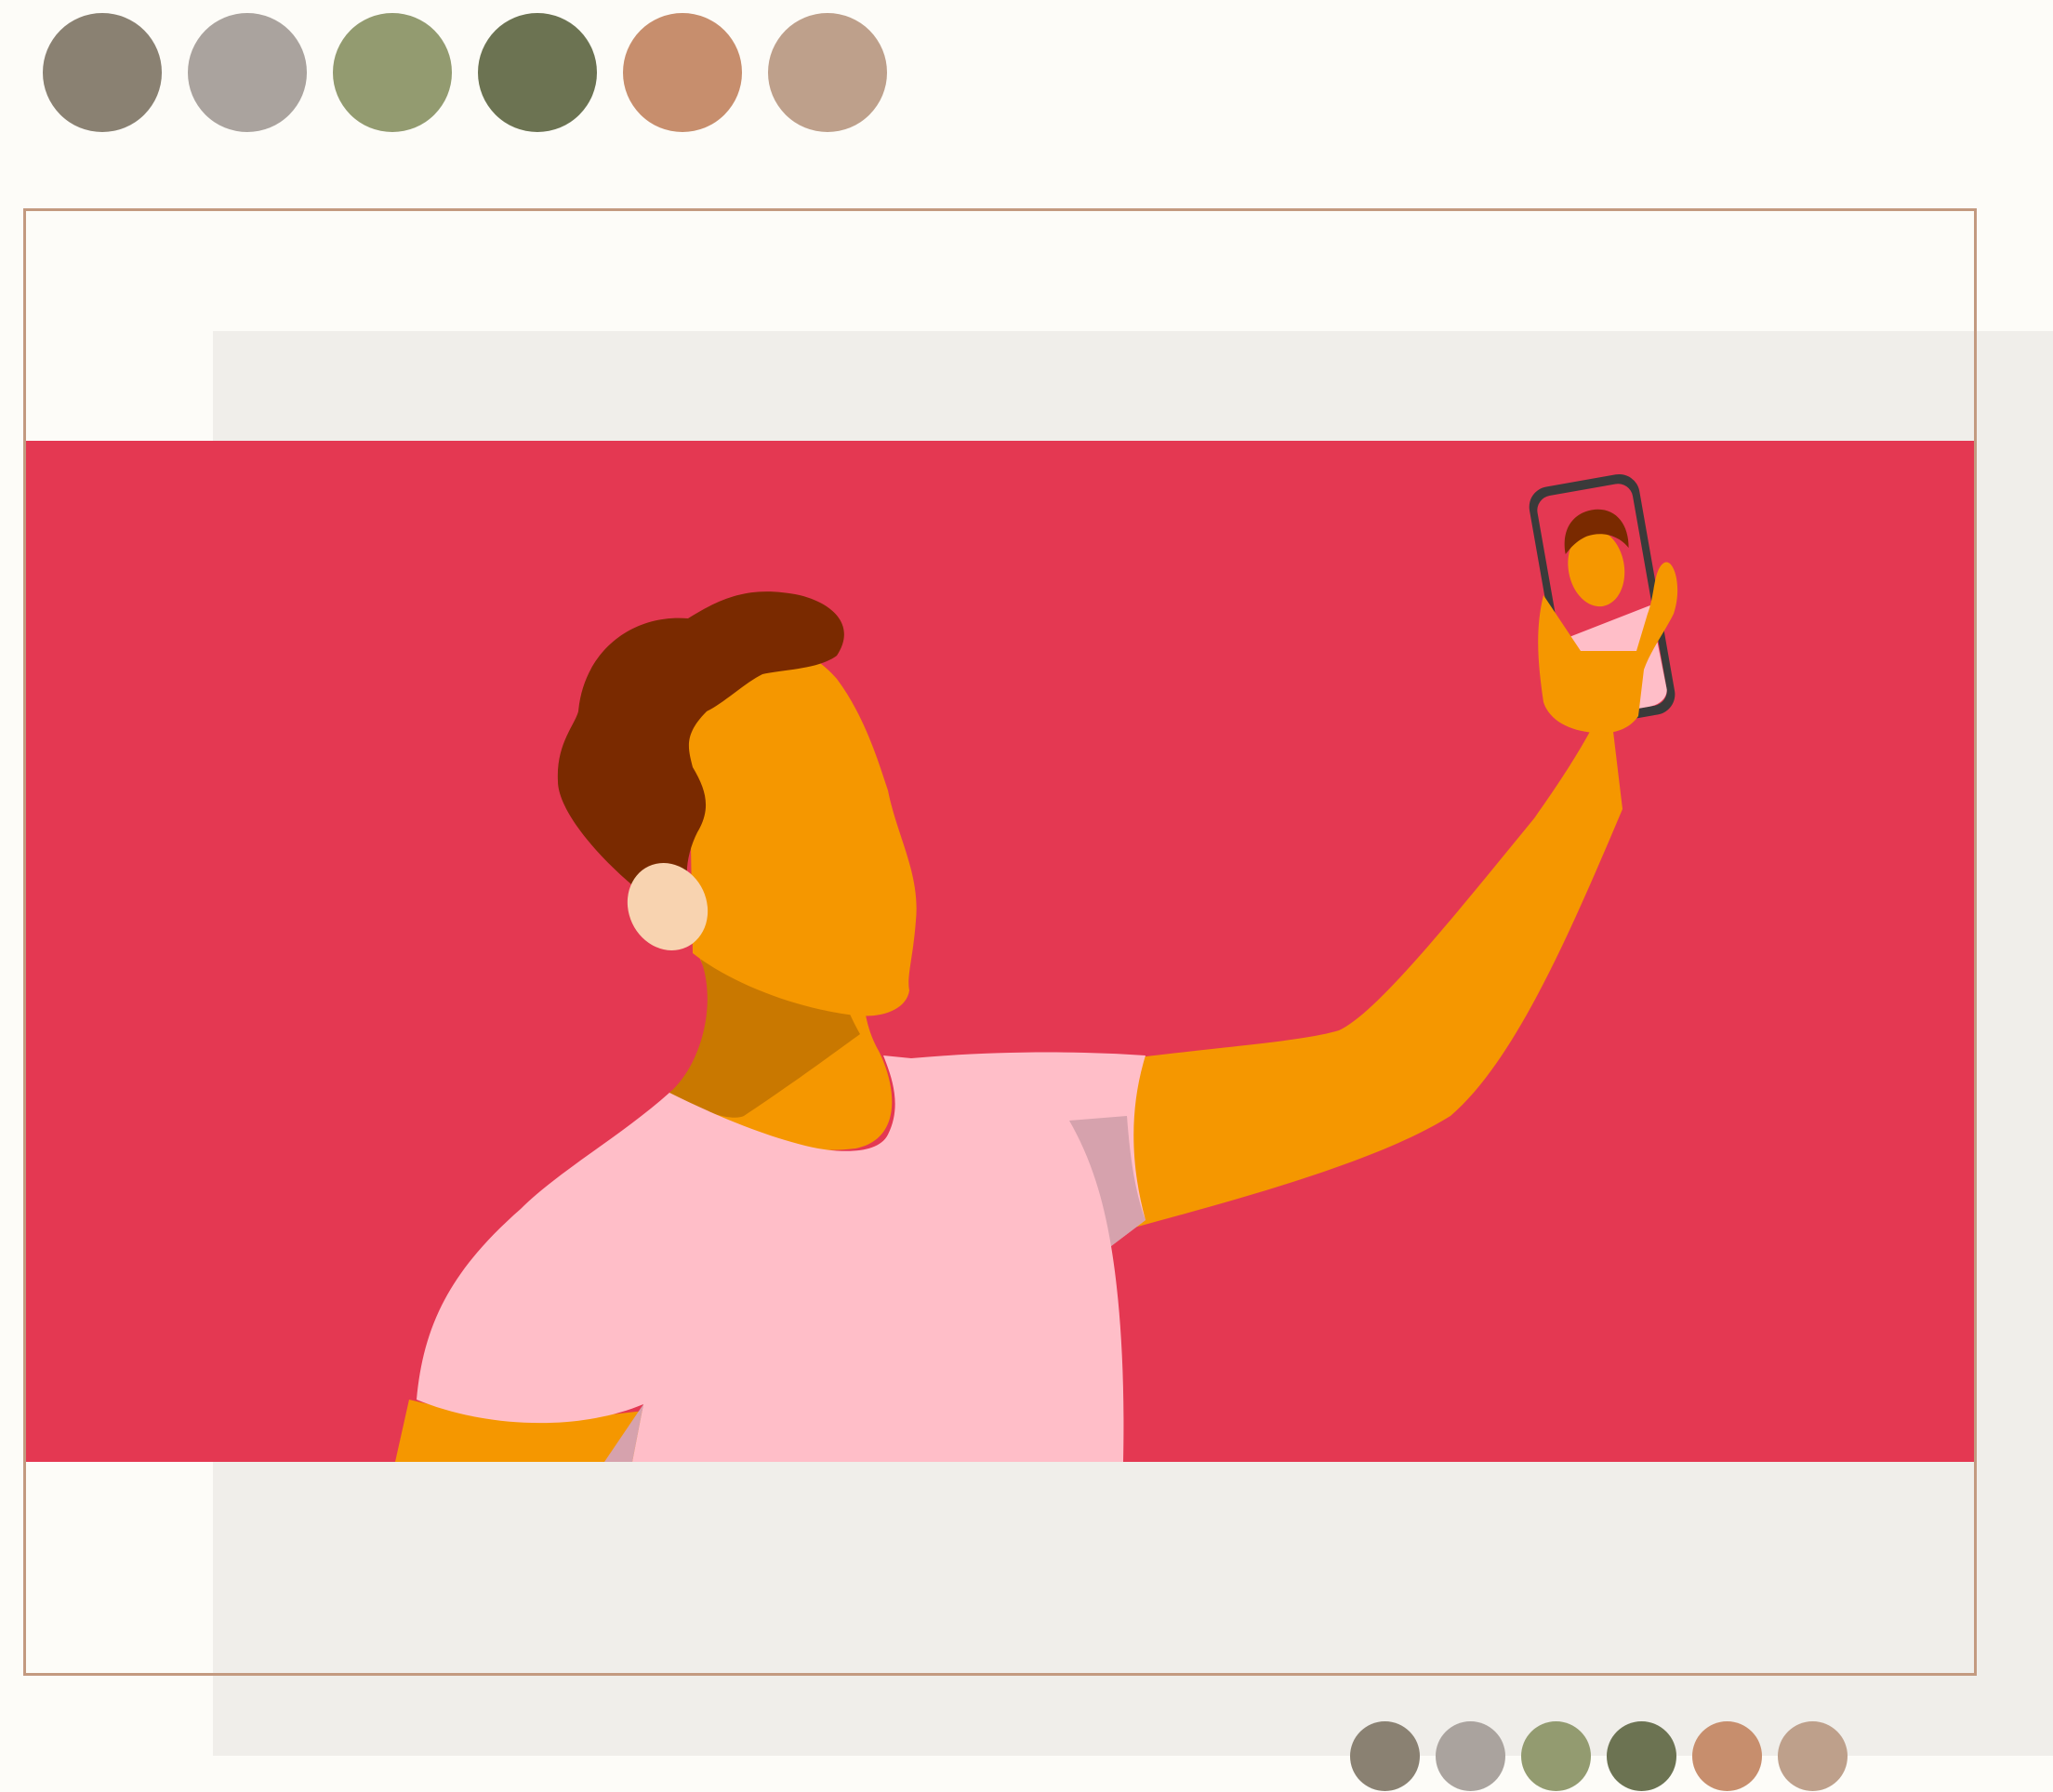 The image size is (2053, 1792). I want to click on color-palette-bottom, so click(1599, 1756).